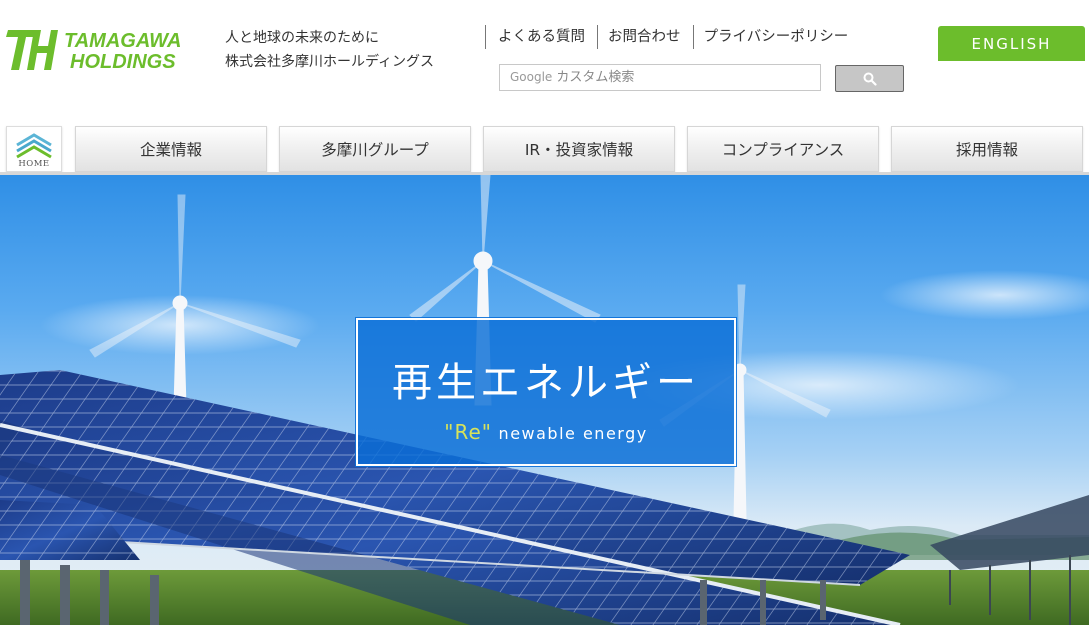  I want to click on home-icon, so click(34, 146).